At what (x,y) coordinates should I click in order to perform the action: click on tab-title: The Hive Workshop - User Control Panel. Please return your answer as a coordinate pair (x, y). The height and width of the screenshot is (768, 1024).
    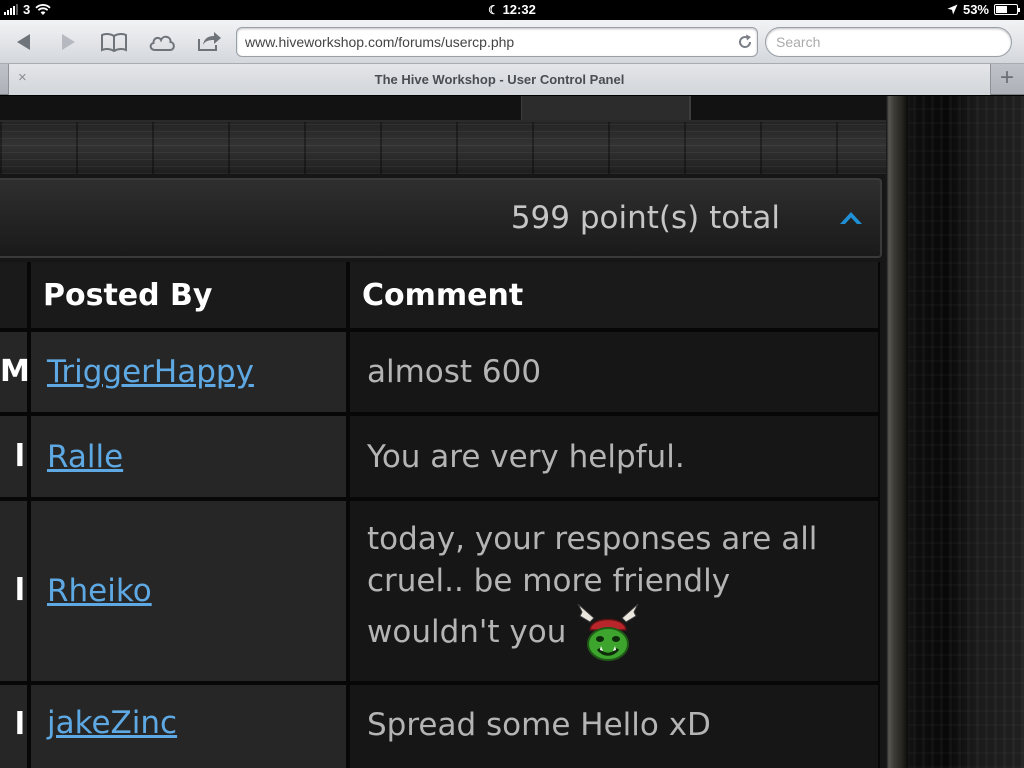
    Looking at the image, I should click on (499, 79).